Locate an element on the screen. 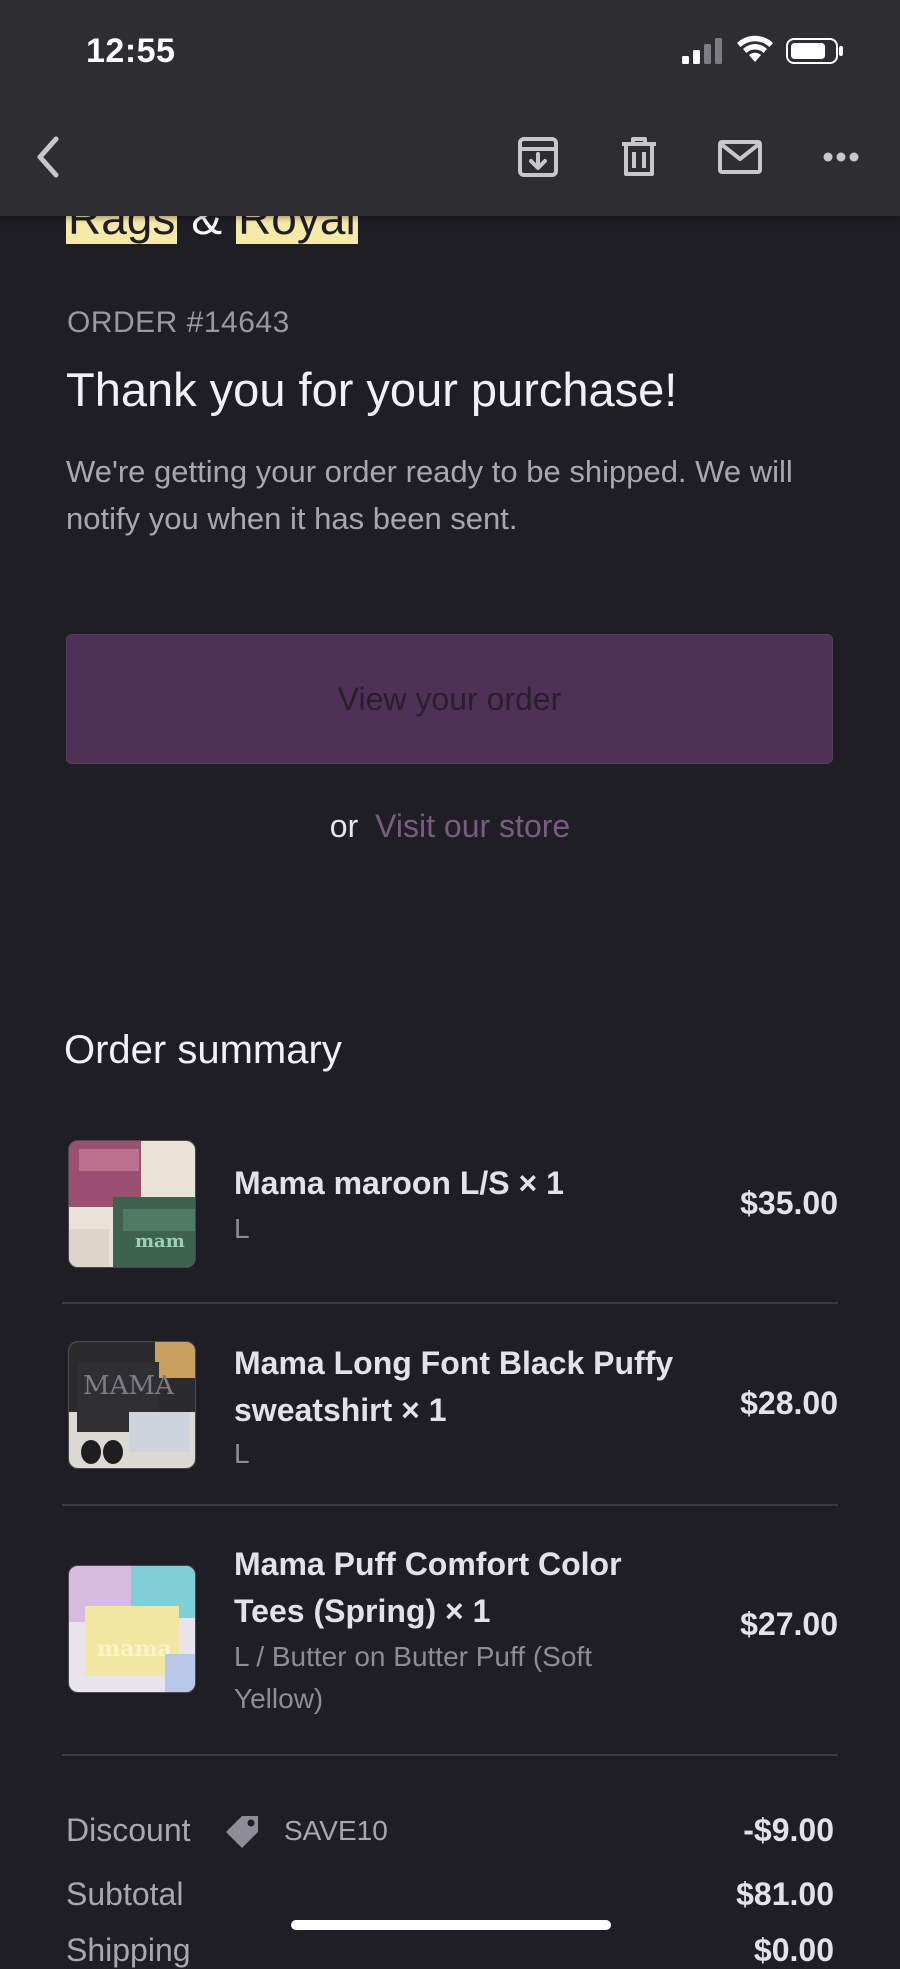 The width and height of the screenshot is (900, 1969). discount-value: -$9.00 is located at coordinates (788, 1830).